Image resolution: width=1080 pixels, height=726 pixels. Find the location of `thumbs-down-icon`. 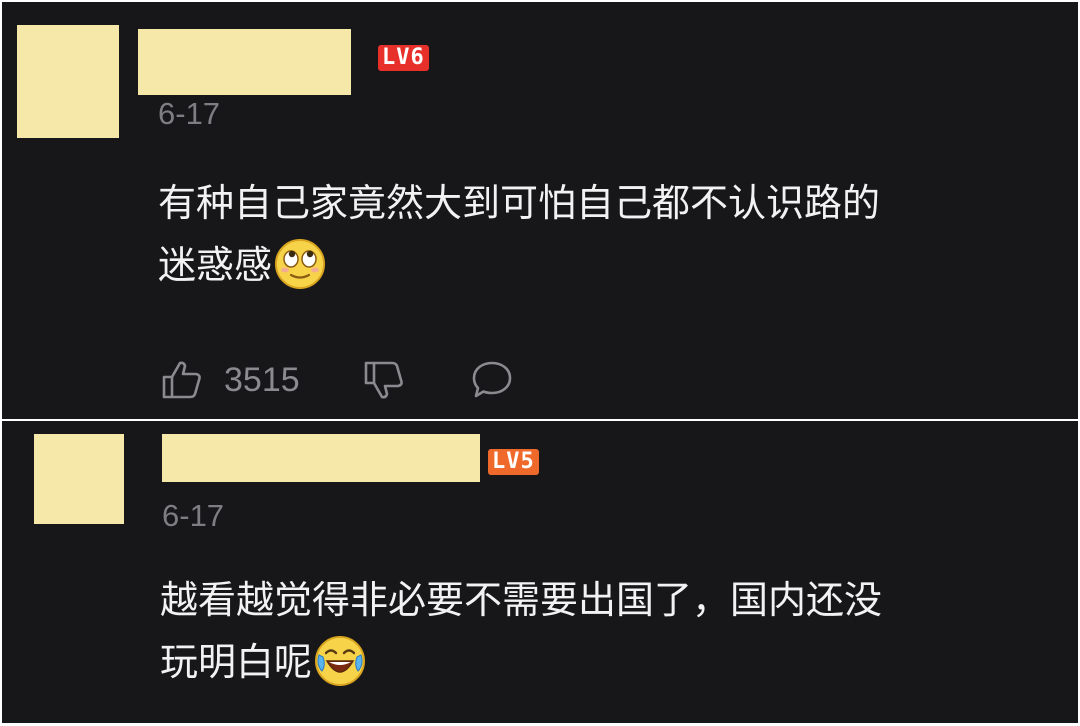

thumbs-down-icon is located at coordinates (384, 380).